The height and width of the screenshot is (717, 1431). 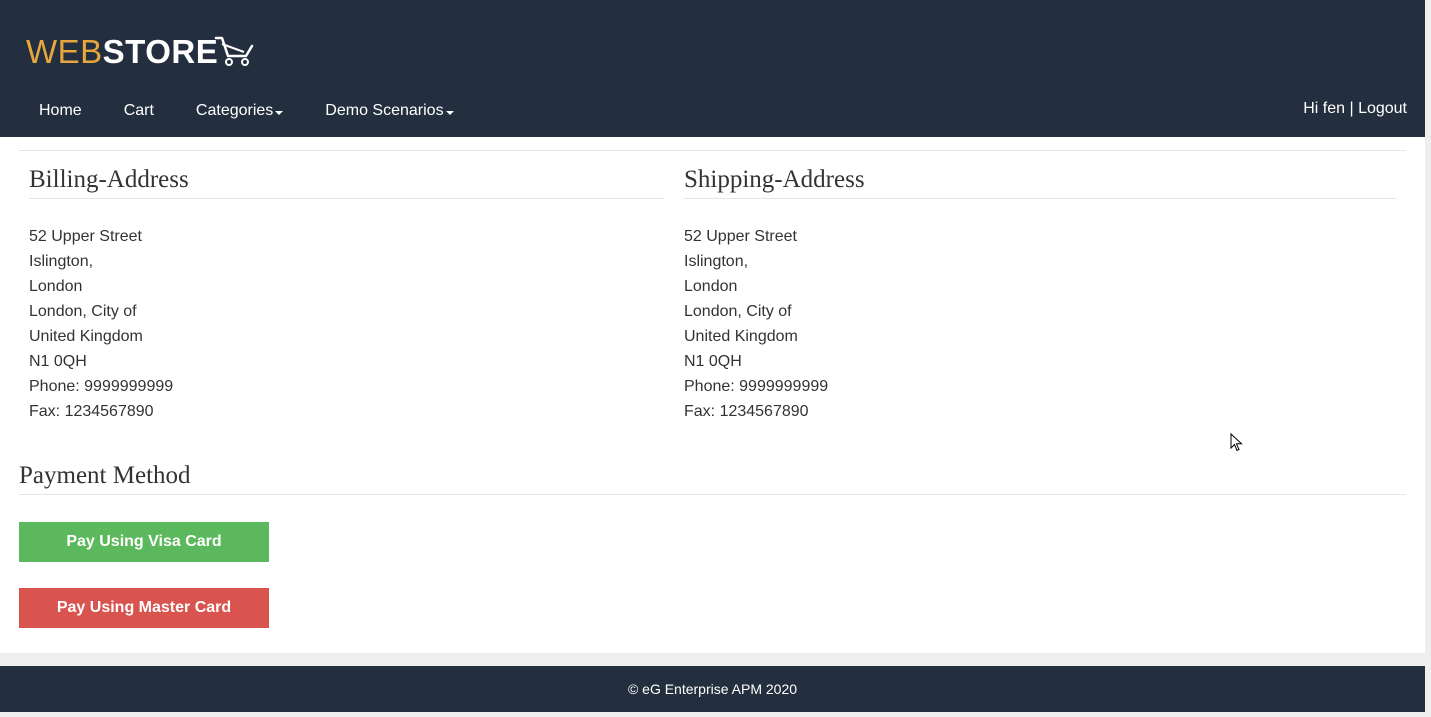 I want to click on logo-text-store: STORE, so click(x=160, y=51).